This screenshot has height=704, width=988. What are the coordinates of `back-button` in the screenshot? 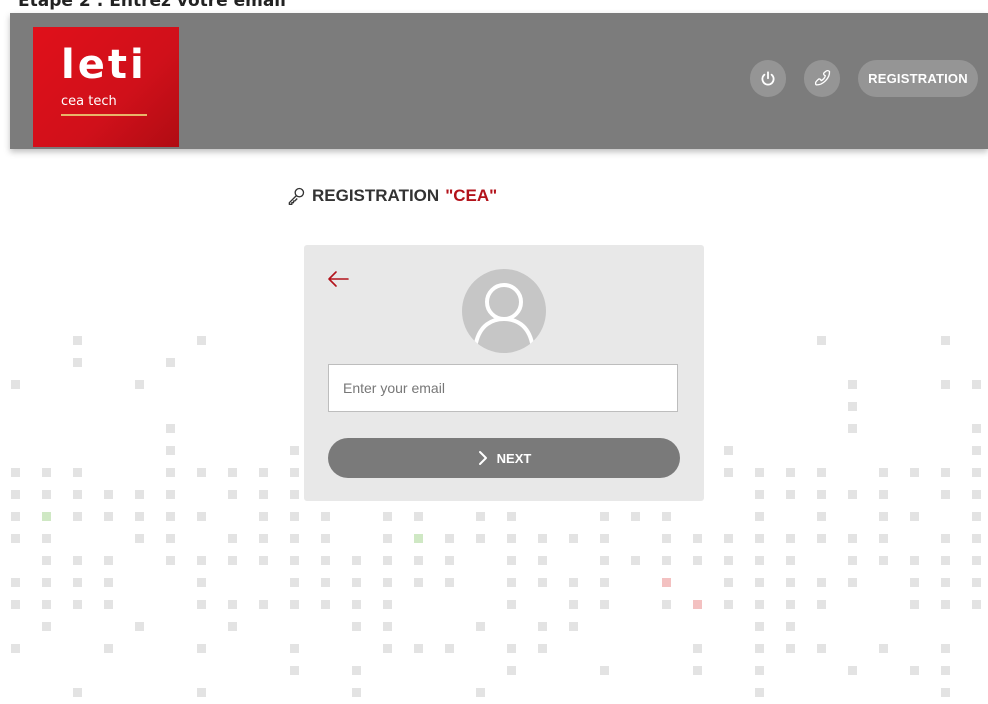 It's located at (338, 281).